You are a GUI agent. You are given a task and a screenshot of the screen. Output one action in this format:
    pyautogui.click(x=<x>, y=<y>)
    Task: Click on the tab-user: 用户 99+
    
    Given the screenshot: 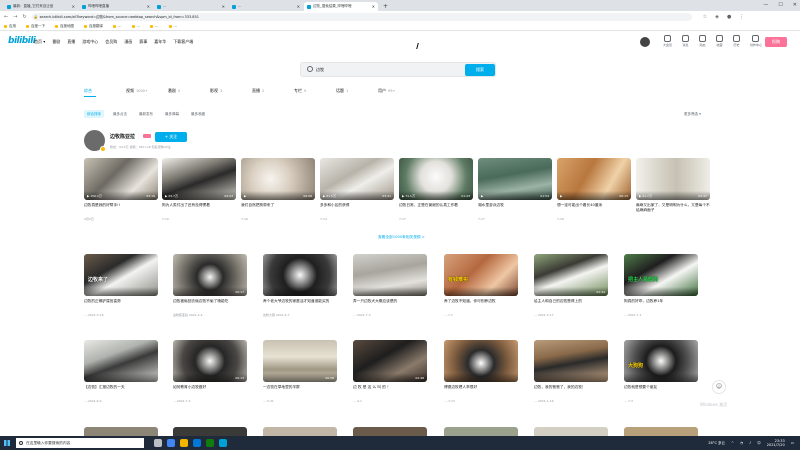 What is the action you would take?
    pyautogui.click(x=399, y=91)
    